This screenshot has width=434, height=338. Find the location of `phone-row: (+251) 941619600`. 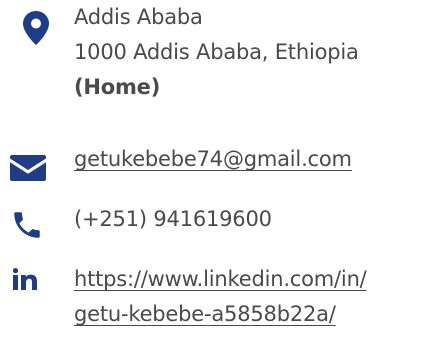

phone-row: (+251) 941619600 is located at coordinates (217, 222).